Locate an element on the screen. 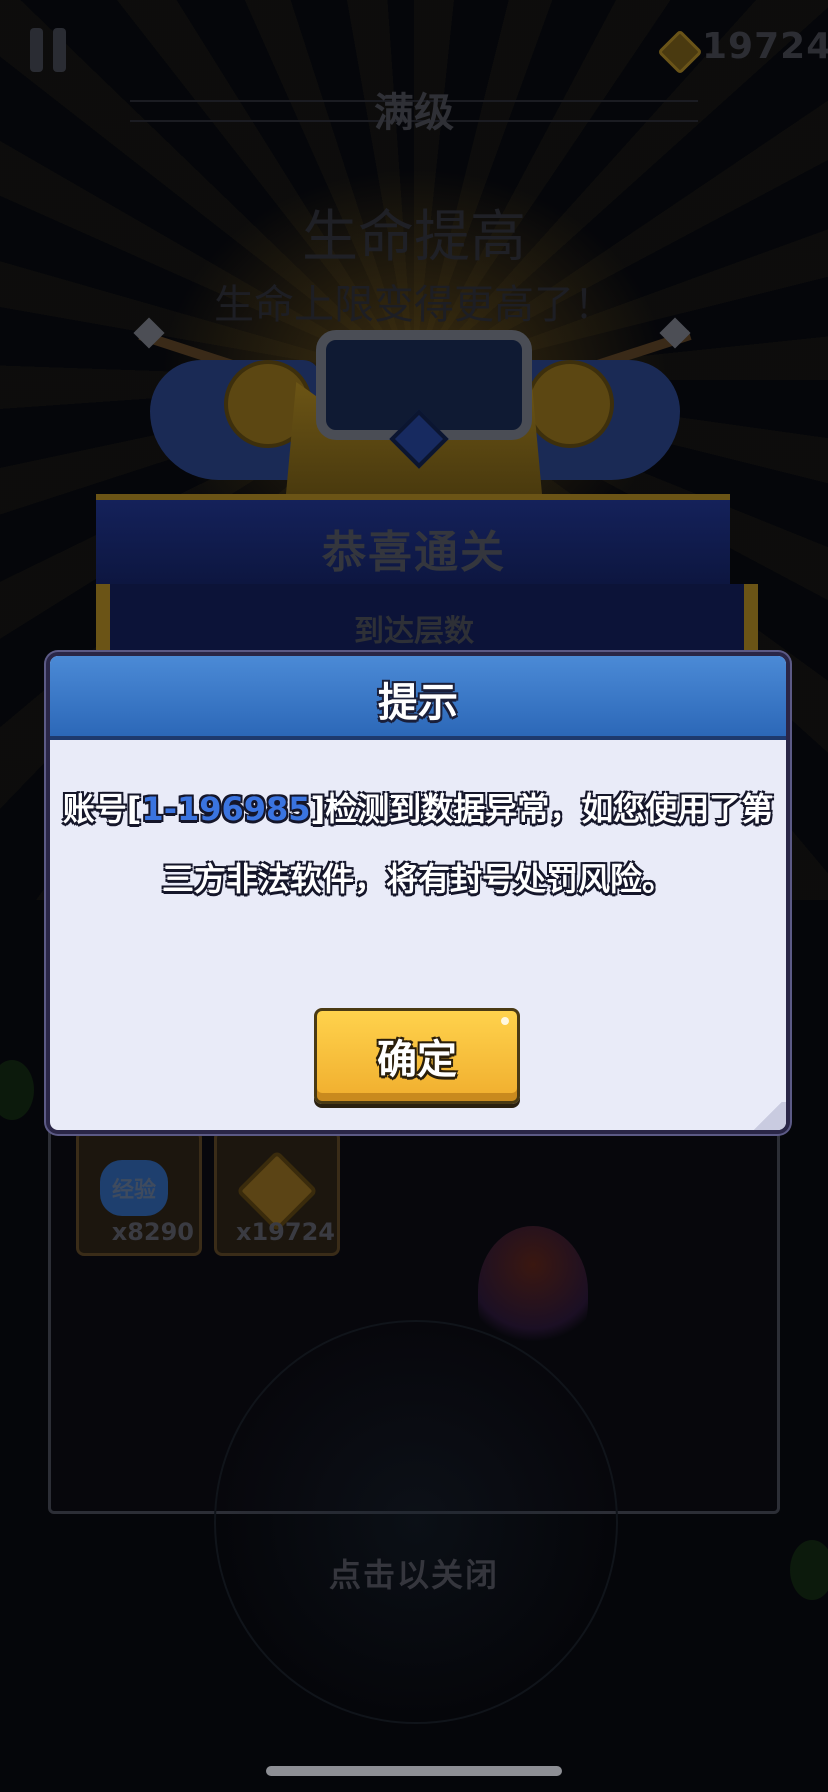  message-suffix: ]检测到数据异常，如您使用了第 is located at coordinates (542, 809).